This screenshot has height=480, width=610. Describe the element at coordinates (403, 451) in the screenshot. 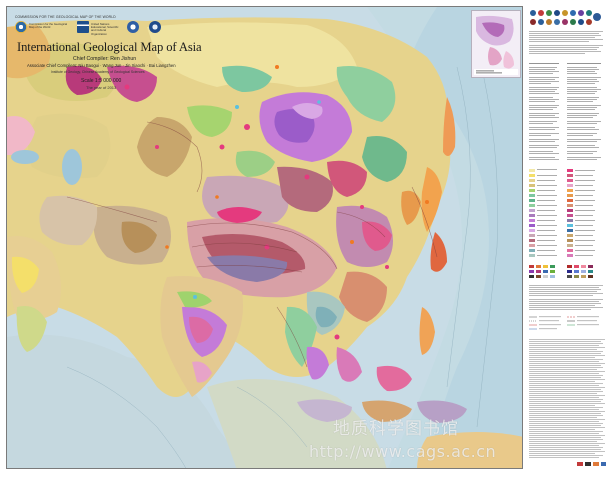

I see `watermark-url: http://www.cags.ac.cn` at that location.